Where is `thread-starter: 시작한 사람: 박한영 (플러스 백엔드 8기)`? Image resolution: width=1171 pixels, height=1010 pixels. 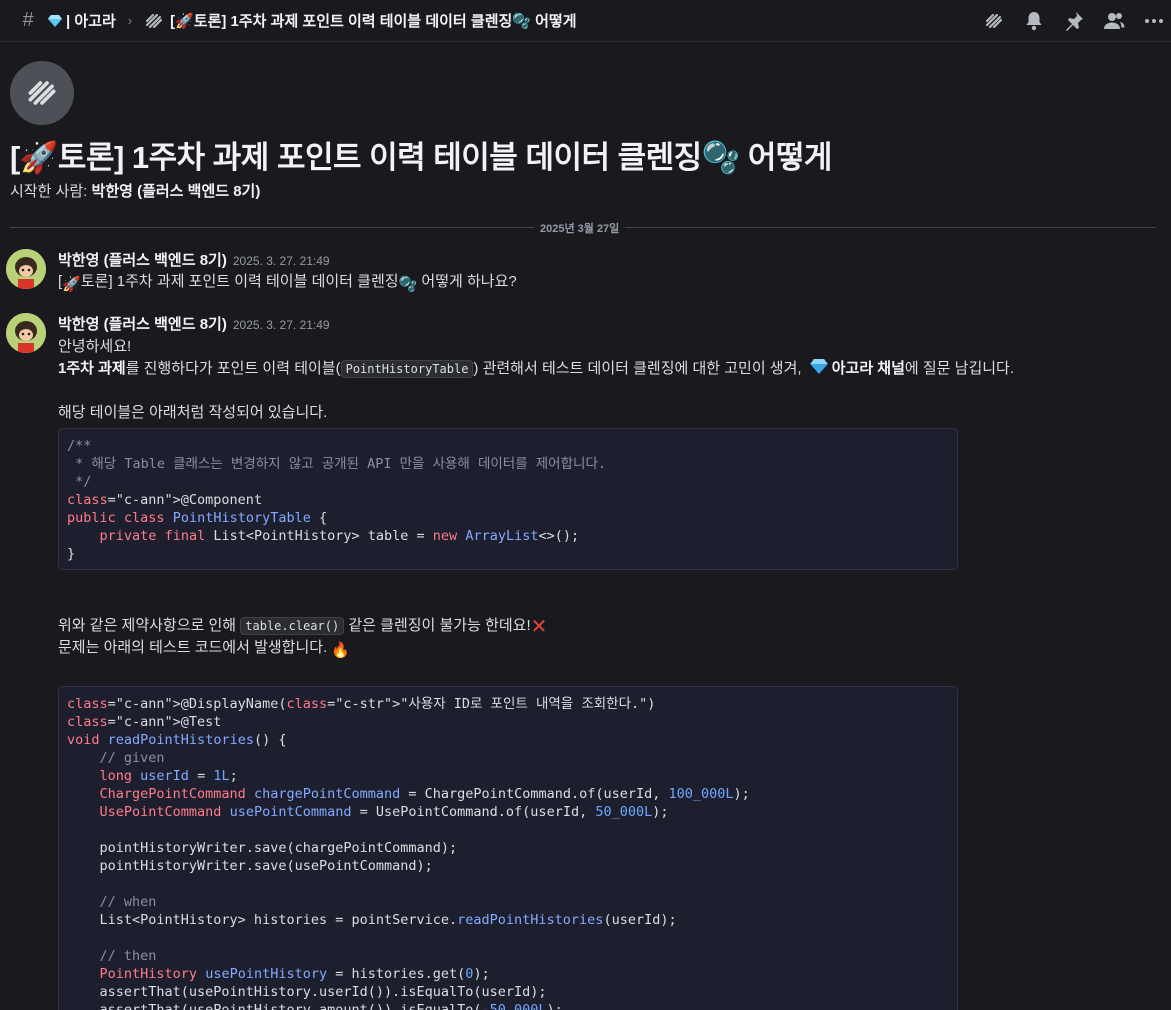
thread-starter: 시작한 사람: 박한영 (플러스 백엔드 8기) is located at coordinates (135, 190).